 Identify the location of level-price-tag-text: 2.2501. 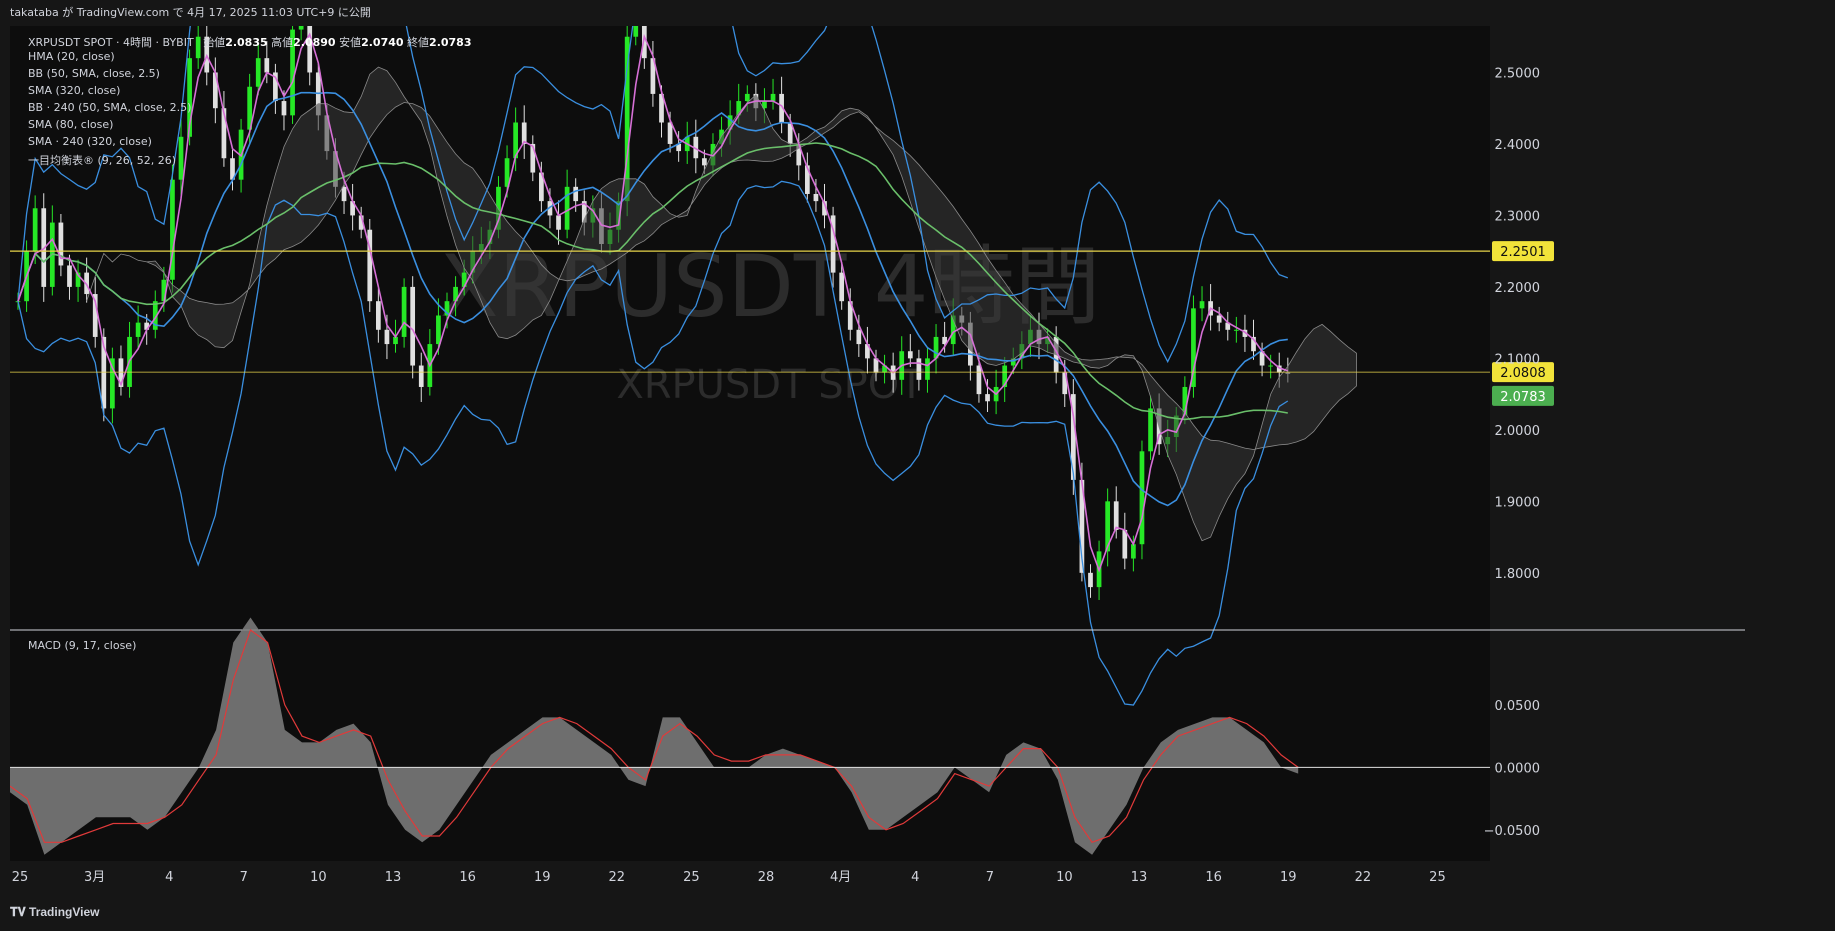
(1523, 252).